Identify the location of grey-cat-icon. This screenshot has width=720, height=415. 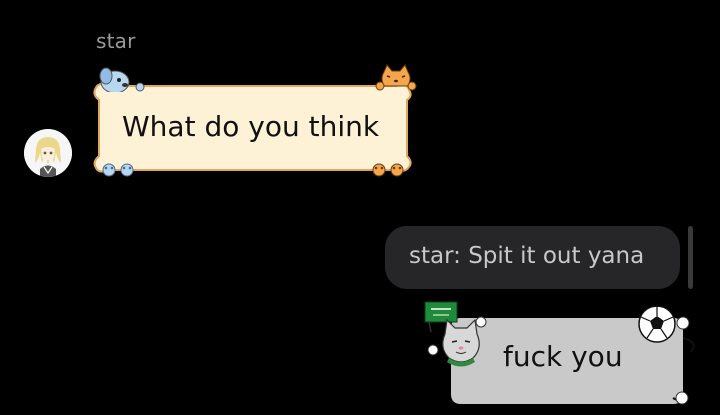
(455, 334).